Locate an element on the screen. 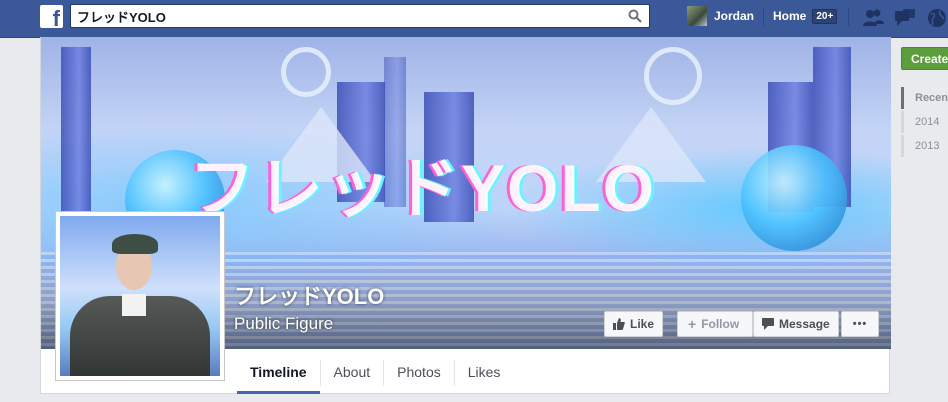  like-action: Like is located at coordinates (634, 324).